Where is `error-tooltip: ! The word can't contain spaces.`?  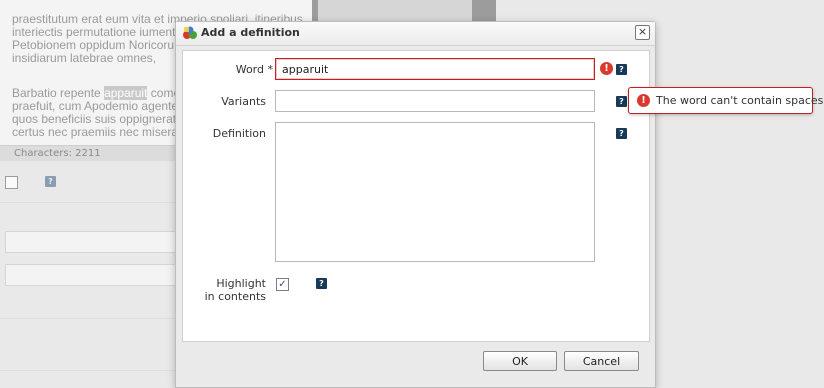
error-tooltip: ! The word can't contain spaces. is located at coordinates (726, 100).